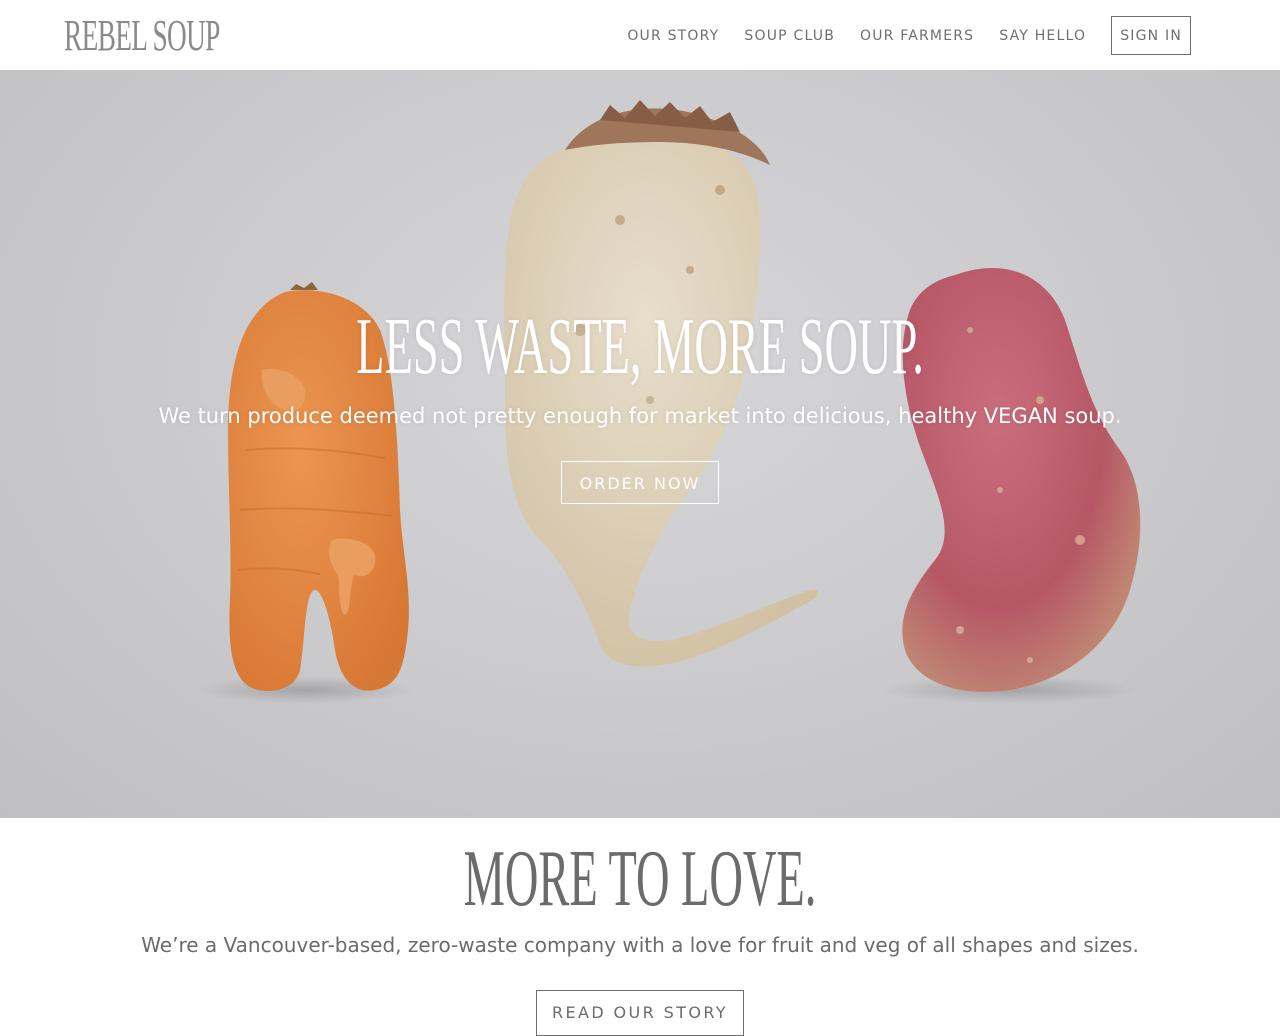 The width and height of the screenshot is (1280, 1036). I want to click on nav-link-soup-club: SOUP CLUB, so click(789, 36).